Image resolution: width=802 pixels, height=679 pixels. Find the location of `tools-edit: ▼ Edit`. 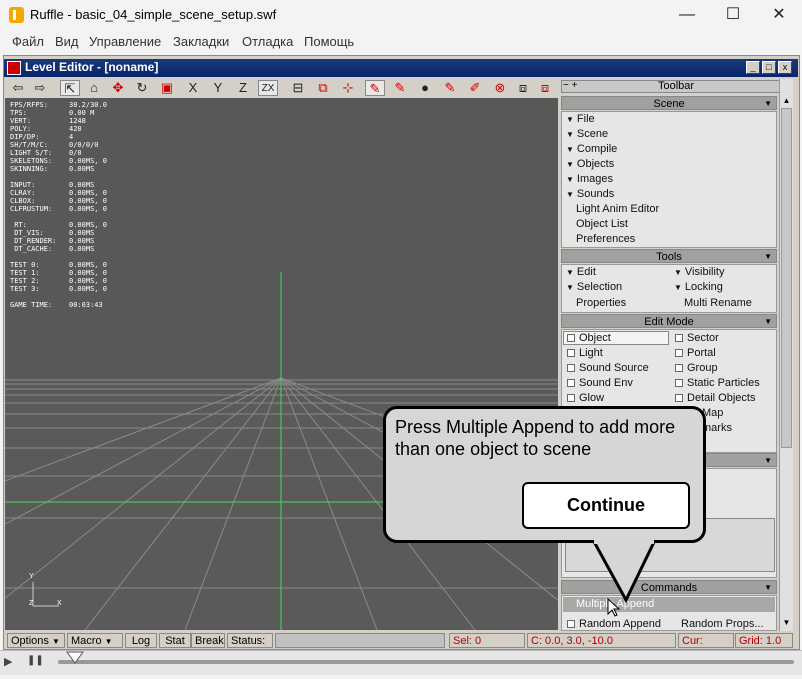

tools-edit: ▼ Edit is located at coordinates (581, 272).